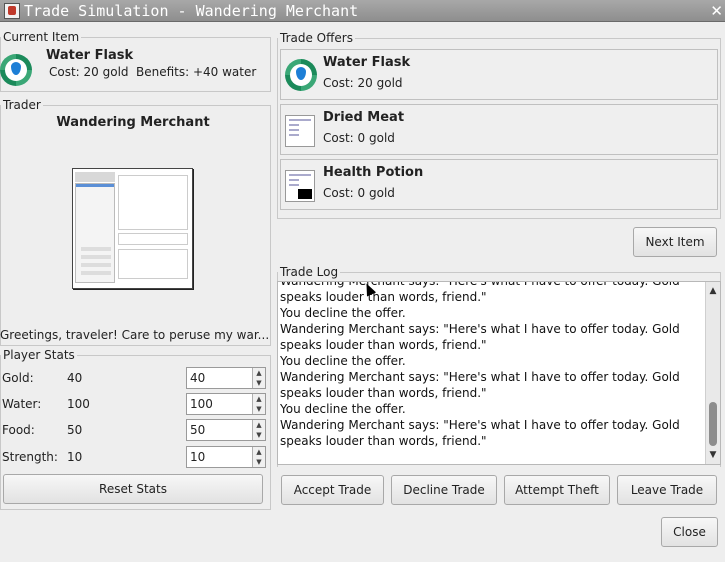  What do you see at coordinates (197, 378) in the screenshot?
I see `gold-spinner-value: 40` at bounding box center [197, 378].